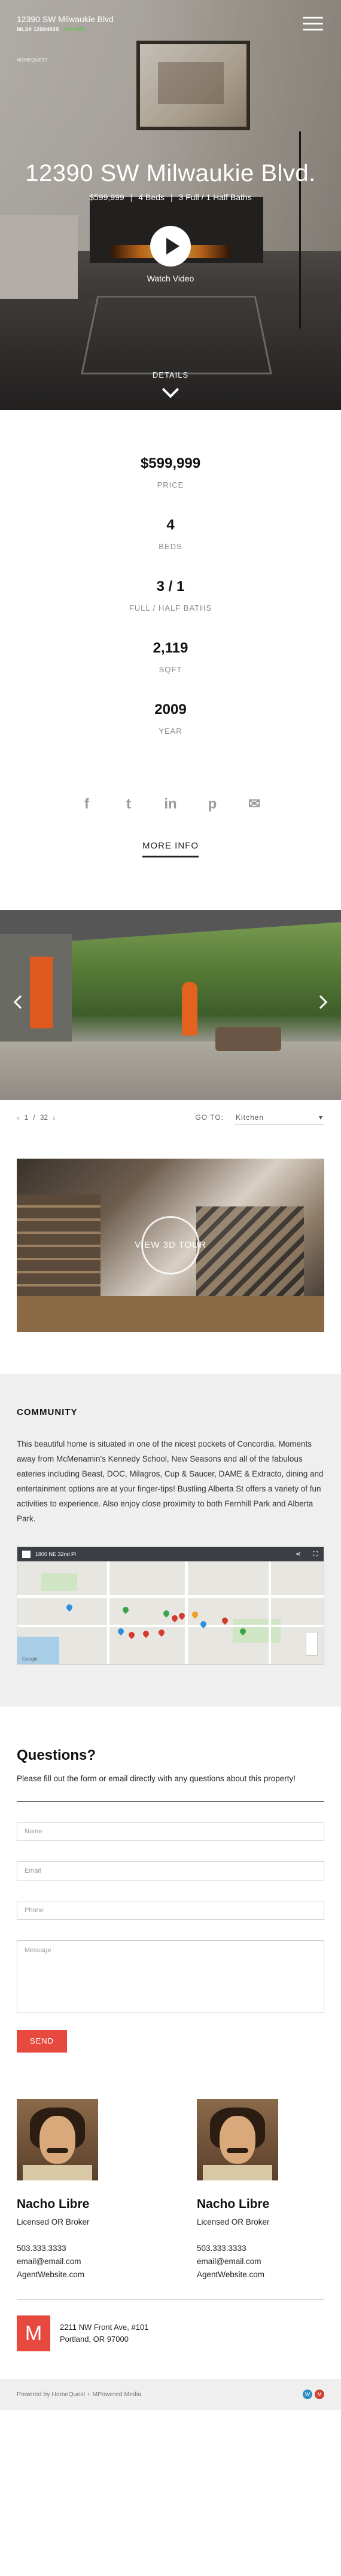 This screenshot has height=2576, width=341. What do you see at coordinates (279, 1118) in the screenshot?
I see `goto-room-select: Kitchen ▾` at bounding box center [279, 1118].